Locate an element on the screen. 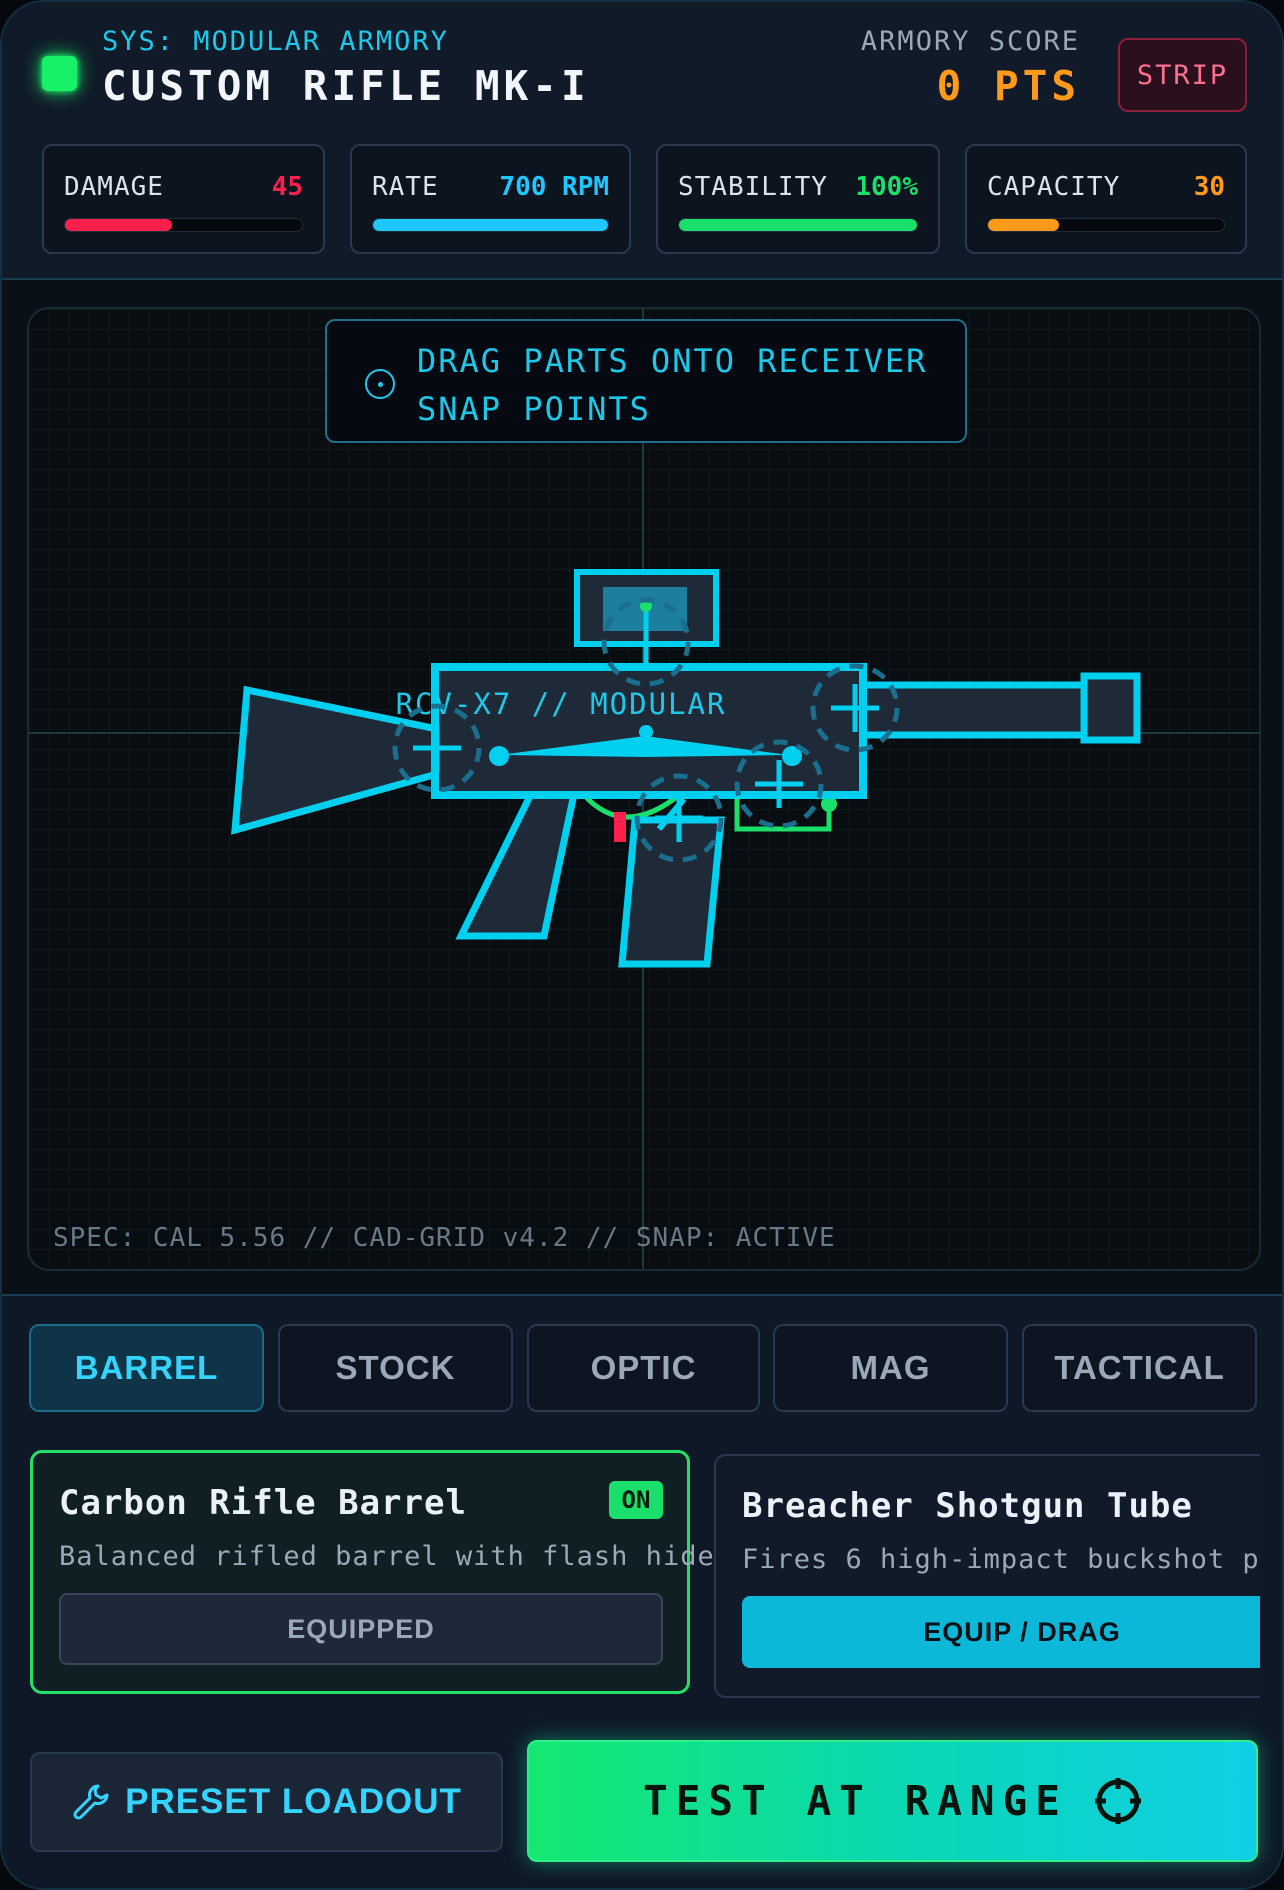 This screenshot has width=1284, height=1890. preset-loadout-button: PRESET LOADOUT is located at coordinates (266, 1802).